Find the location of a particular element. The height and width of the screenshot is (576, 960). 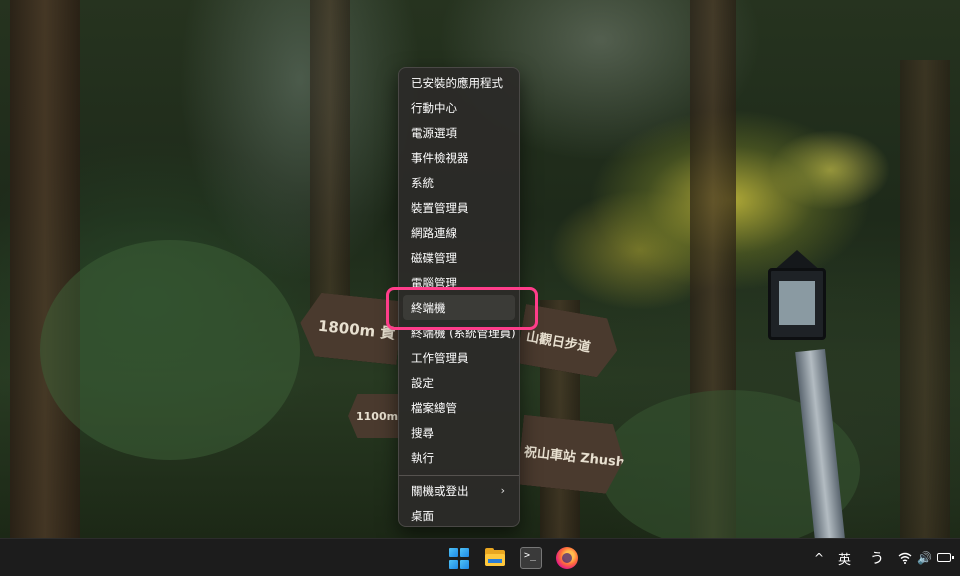

windows-start-icon is located at coordinates (460, 559).